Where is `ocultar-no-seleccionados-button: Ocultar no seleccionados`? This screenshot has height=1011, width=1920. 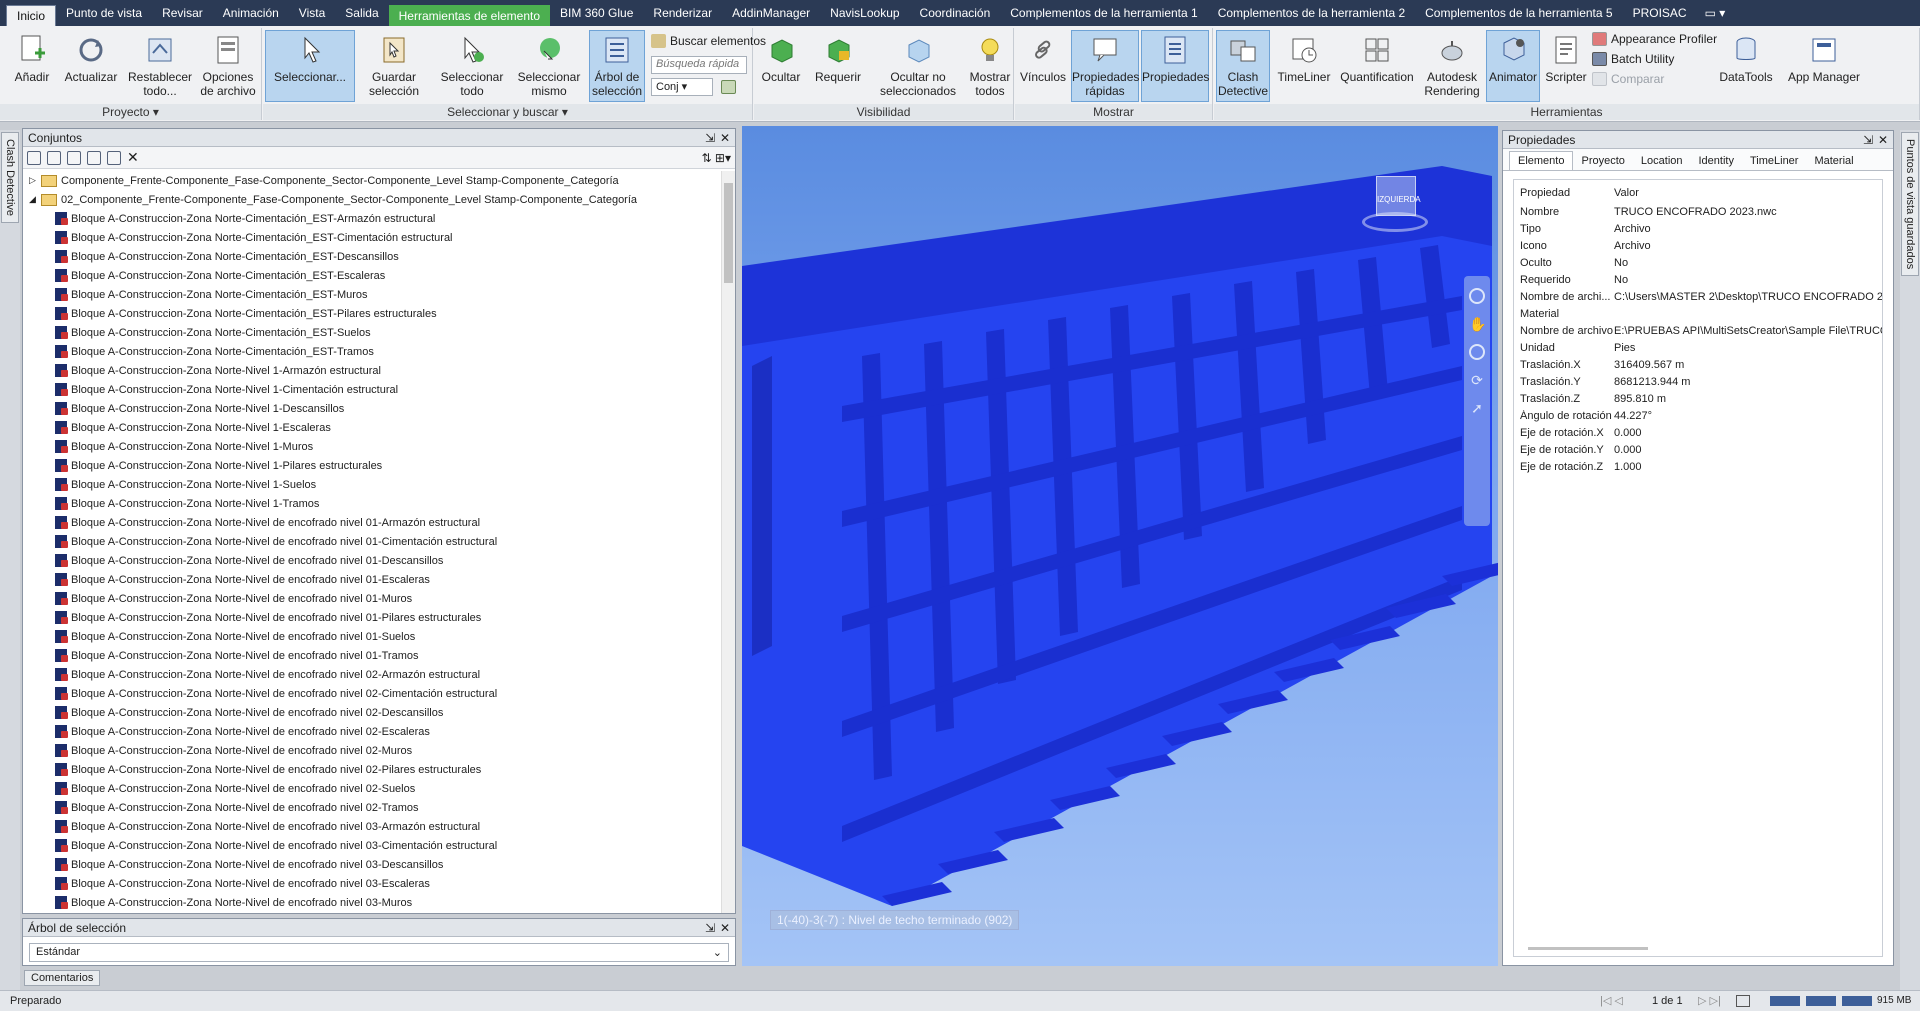
ocultar-no-seleccionados-button: Ocultar no seleccionados is located at coordinates (918, 64).